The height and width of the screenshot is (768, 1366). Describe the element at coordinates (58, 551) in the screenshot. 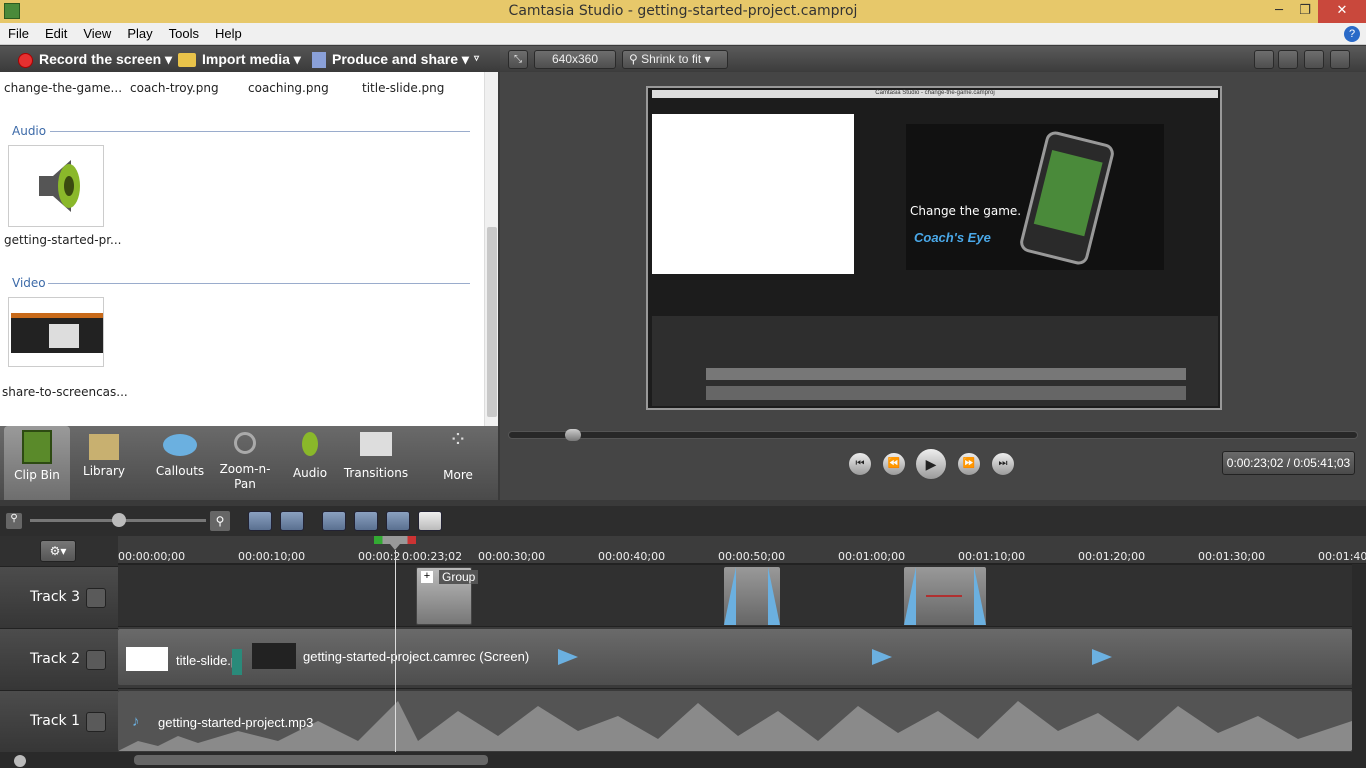

I see `gear-icon: ⚙▾` at that location.